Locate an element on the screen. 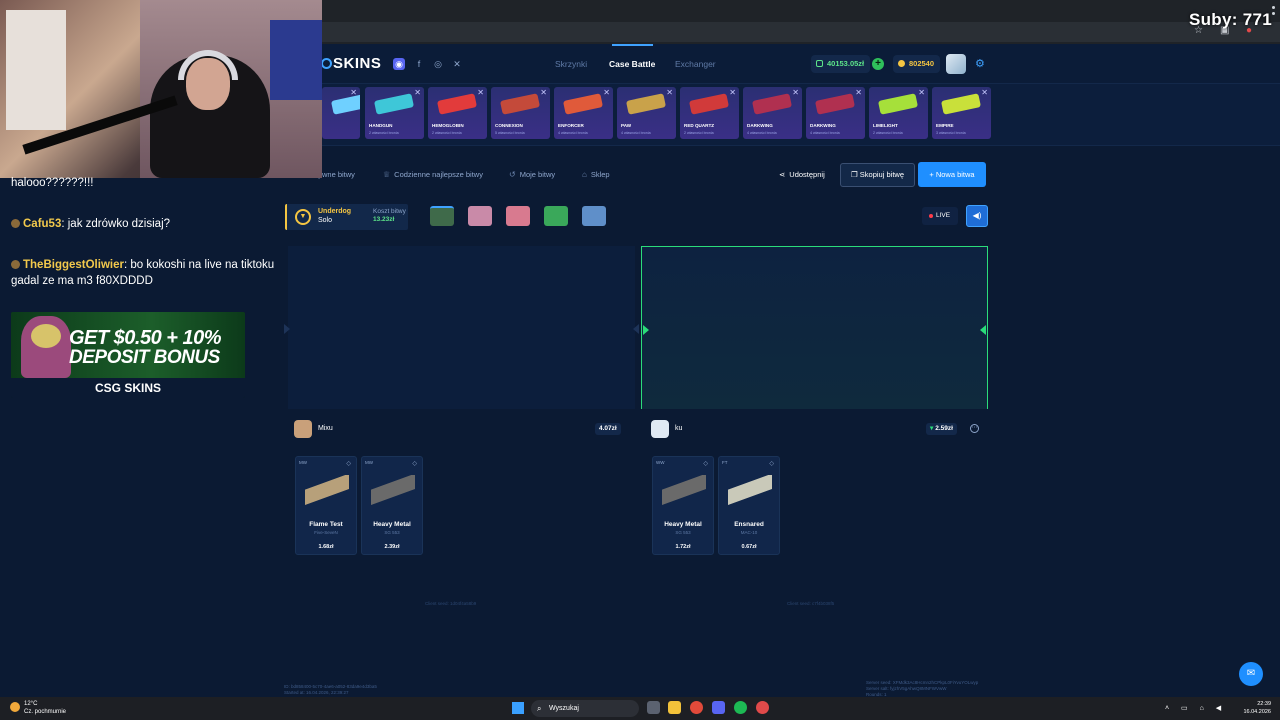 This screenshot has height=720, width=1280. time: 22:39 is located at coordinates (1264, 704).